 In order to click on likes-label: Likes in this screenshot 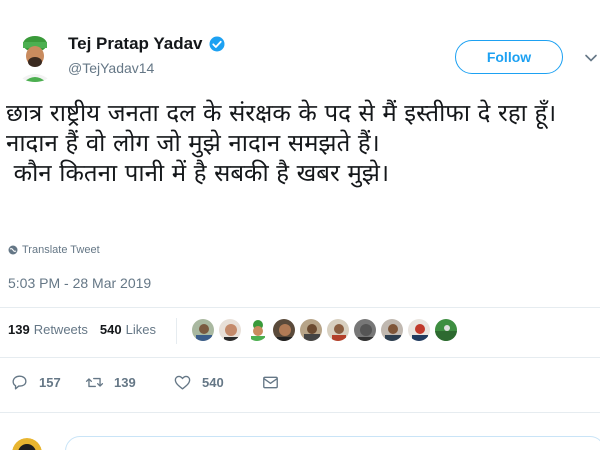, I will do `click(140, 329)`.